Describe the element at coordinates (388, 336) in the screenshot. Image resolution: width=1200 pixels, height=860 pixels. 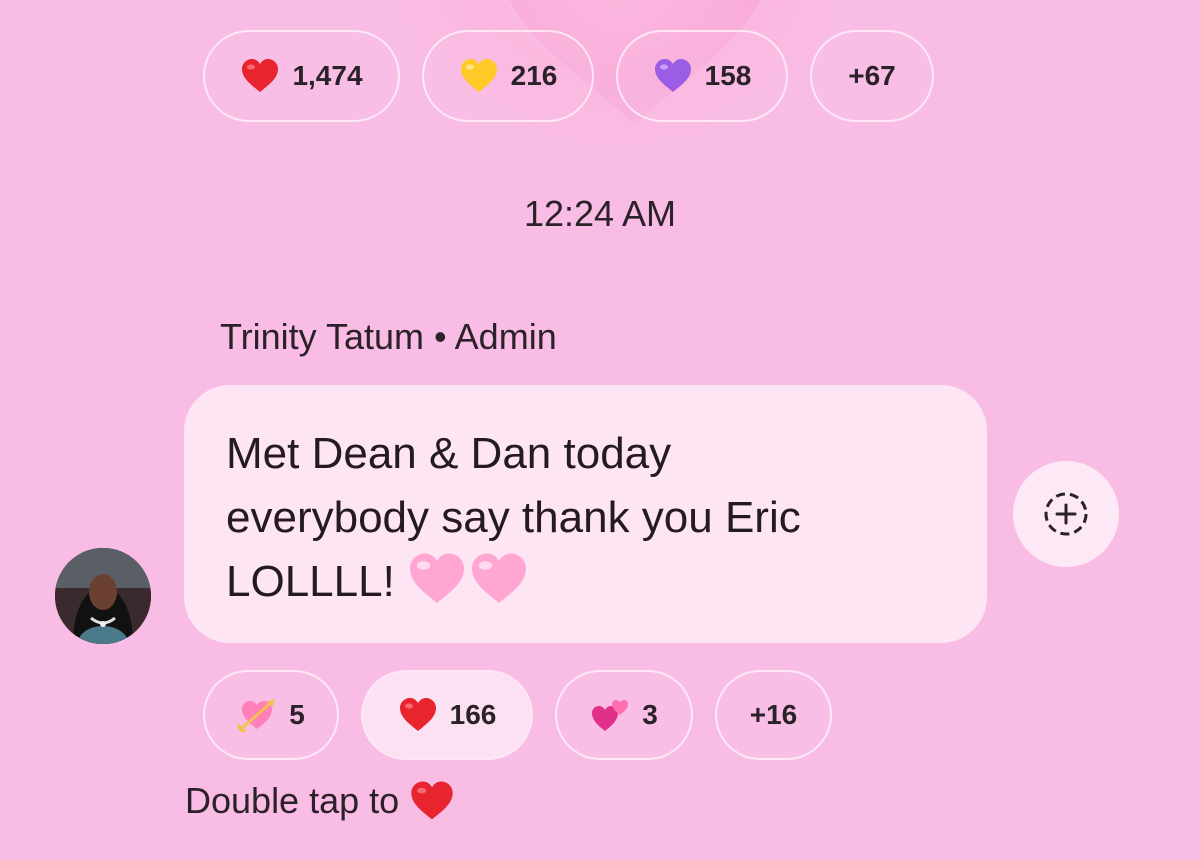
I see `sender-name: Trinity Tatum • Admin` at that location.